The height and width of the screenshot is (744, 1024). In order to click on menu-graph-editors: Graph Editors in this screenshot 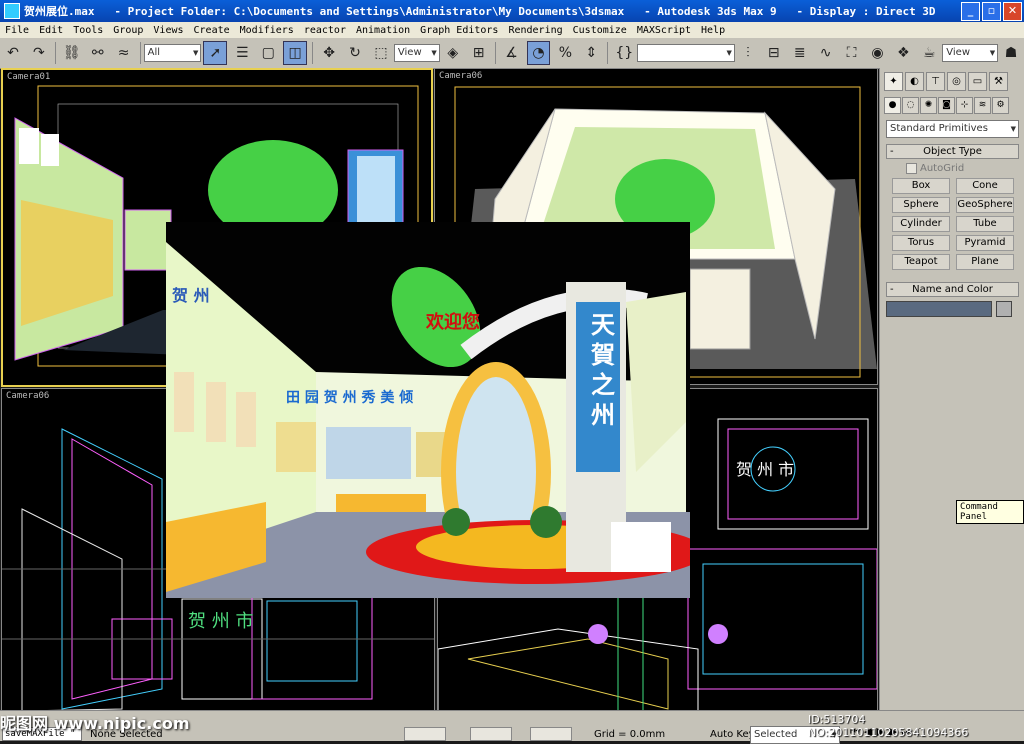, I will do `click(459, 30)`.